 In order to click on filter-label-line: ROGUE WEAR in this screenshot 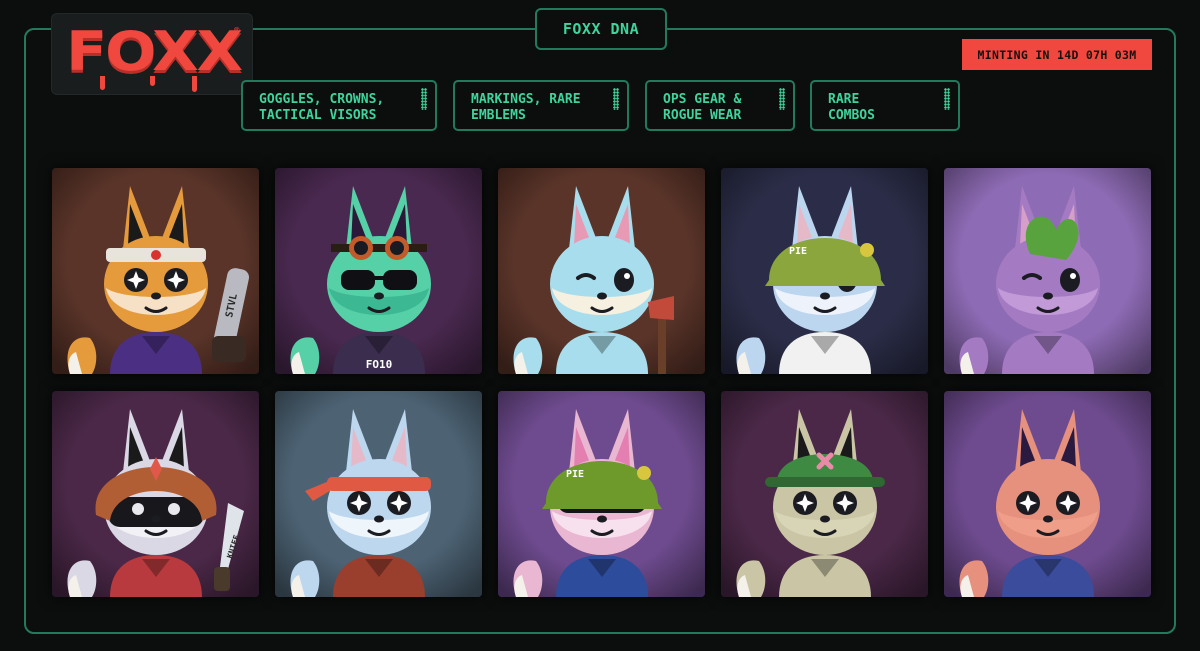, I will do `click(702, 115)`.